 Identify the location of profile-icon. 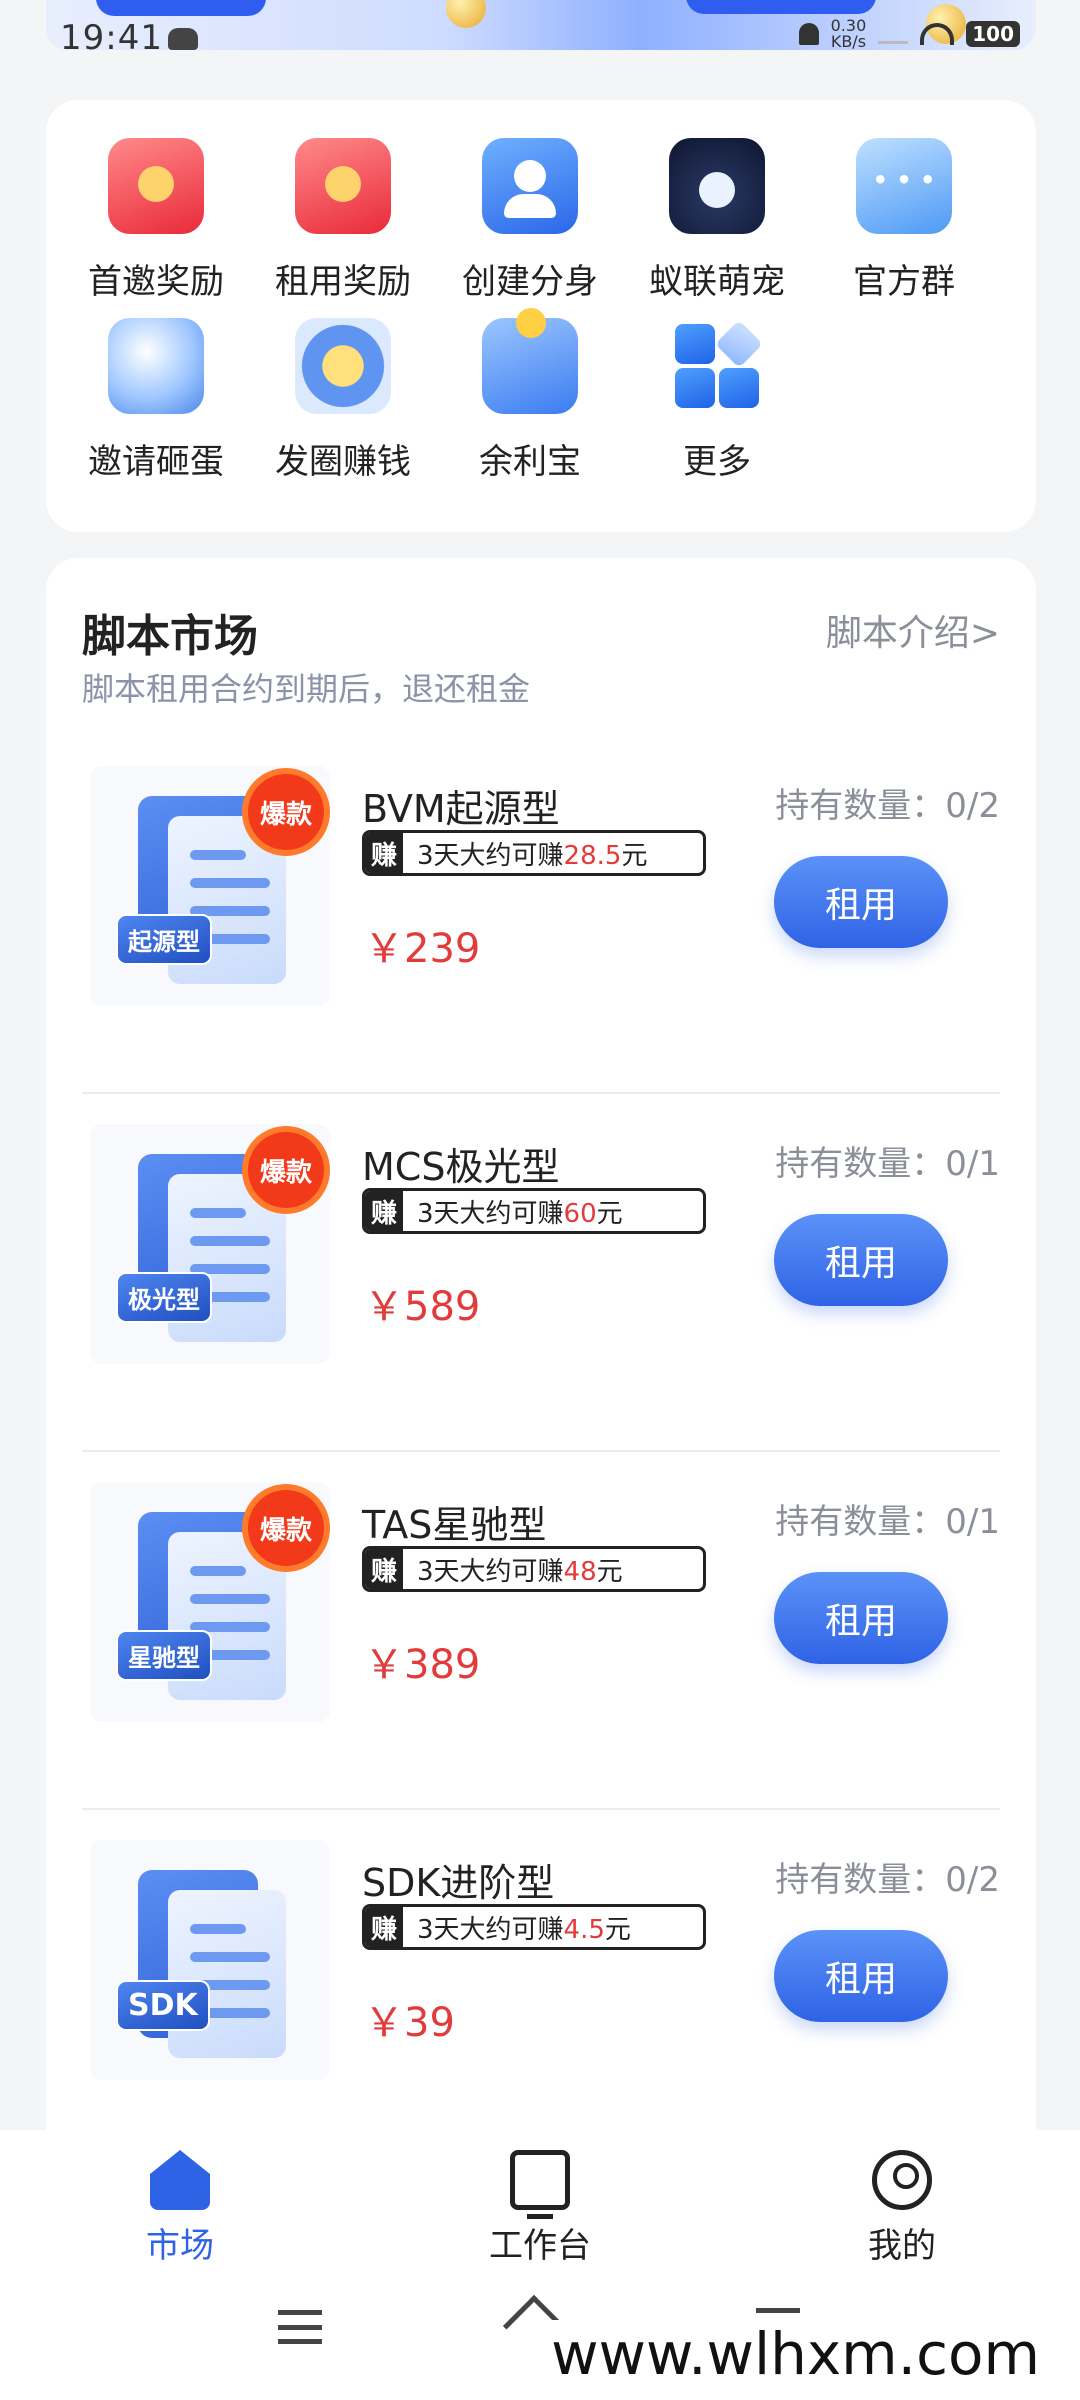
(902, 2180).